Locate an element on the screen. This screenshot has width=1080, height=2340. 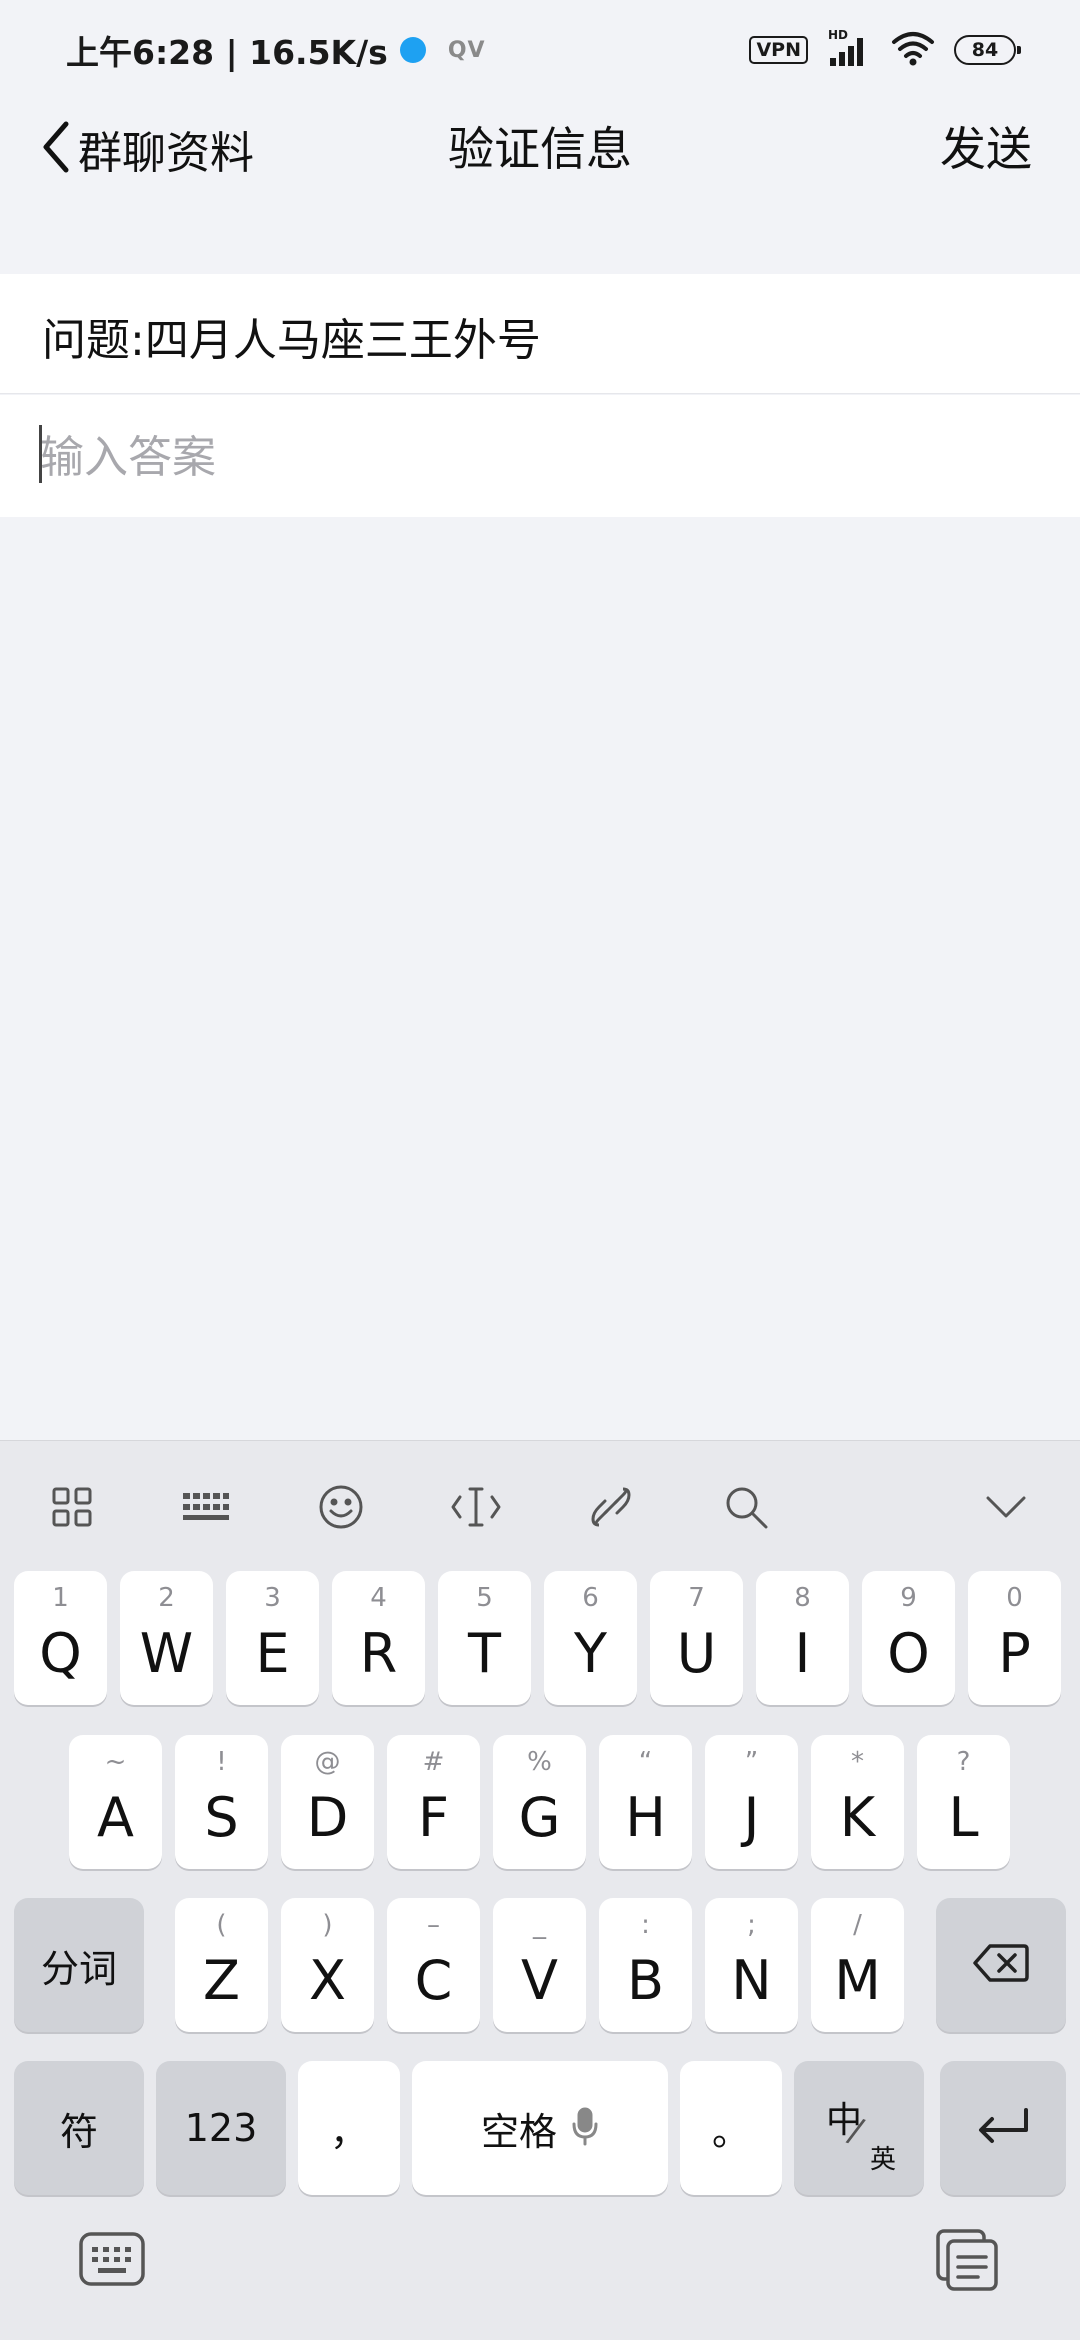
space-key: 空格 is located at coordinates (540, 2128).